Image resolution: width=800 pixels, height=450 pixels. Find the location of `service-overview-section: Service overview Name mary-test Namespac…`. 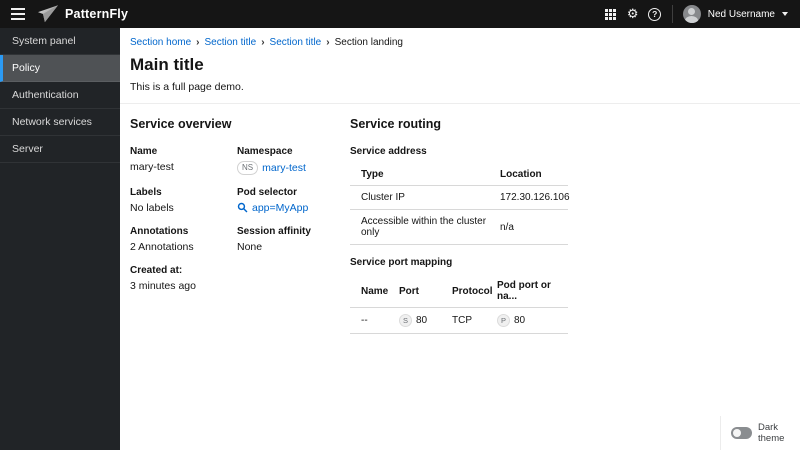

service-overview-section: Service overview Name mary-test Namespac… is located at coordinates (240, 225).